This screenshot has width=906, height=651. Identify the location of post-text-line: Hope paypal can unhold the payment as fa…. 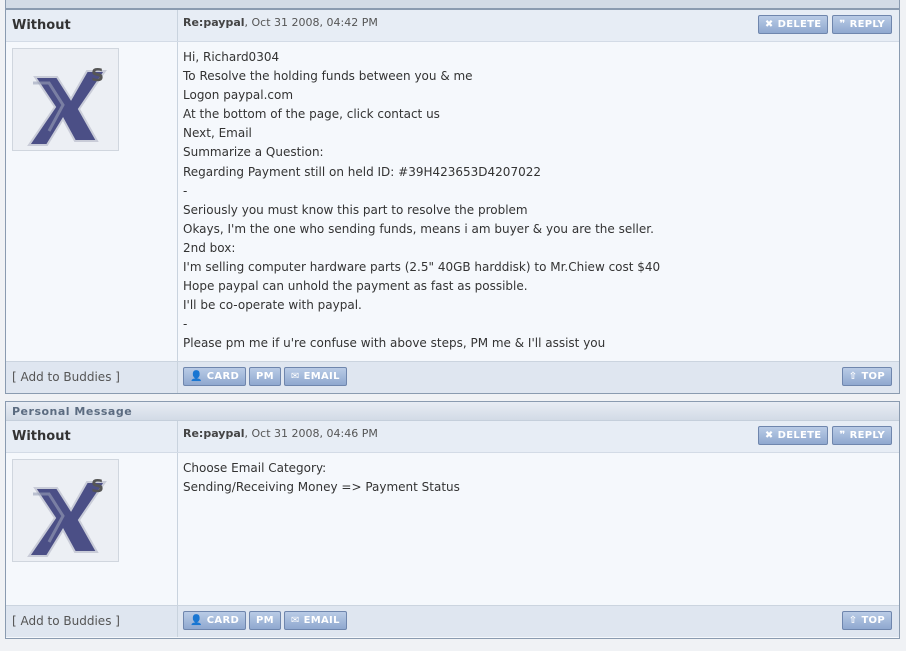
(355, 286).